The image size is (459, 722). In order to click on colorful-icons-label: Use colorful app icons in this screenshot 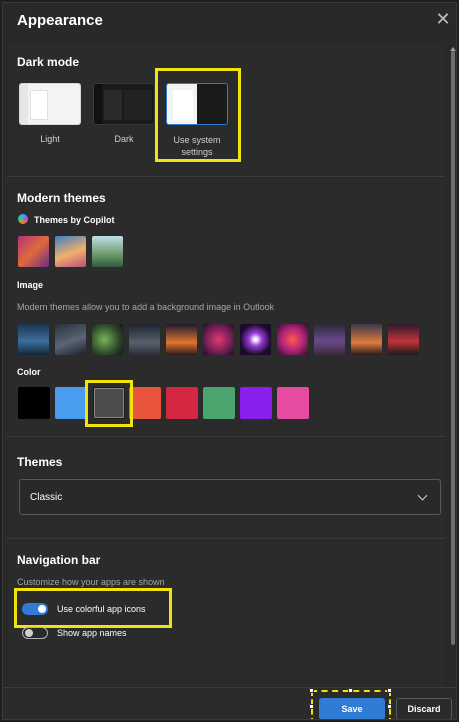, I will do `click(101, 609)`.